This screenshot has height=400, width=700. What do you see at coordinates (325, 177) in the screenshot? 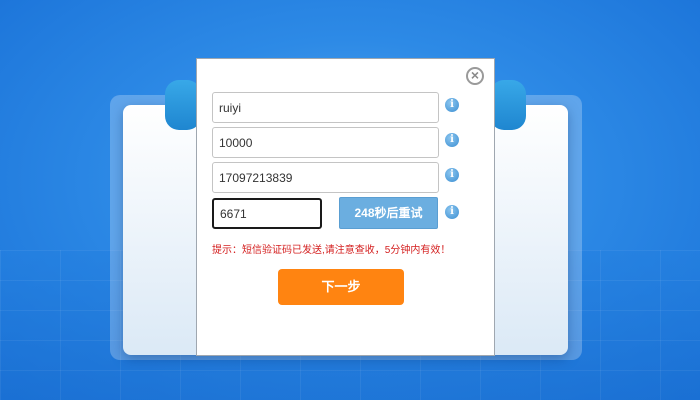
I see `phone-input` at bounding box center [325, 177].